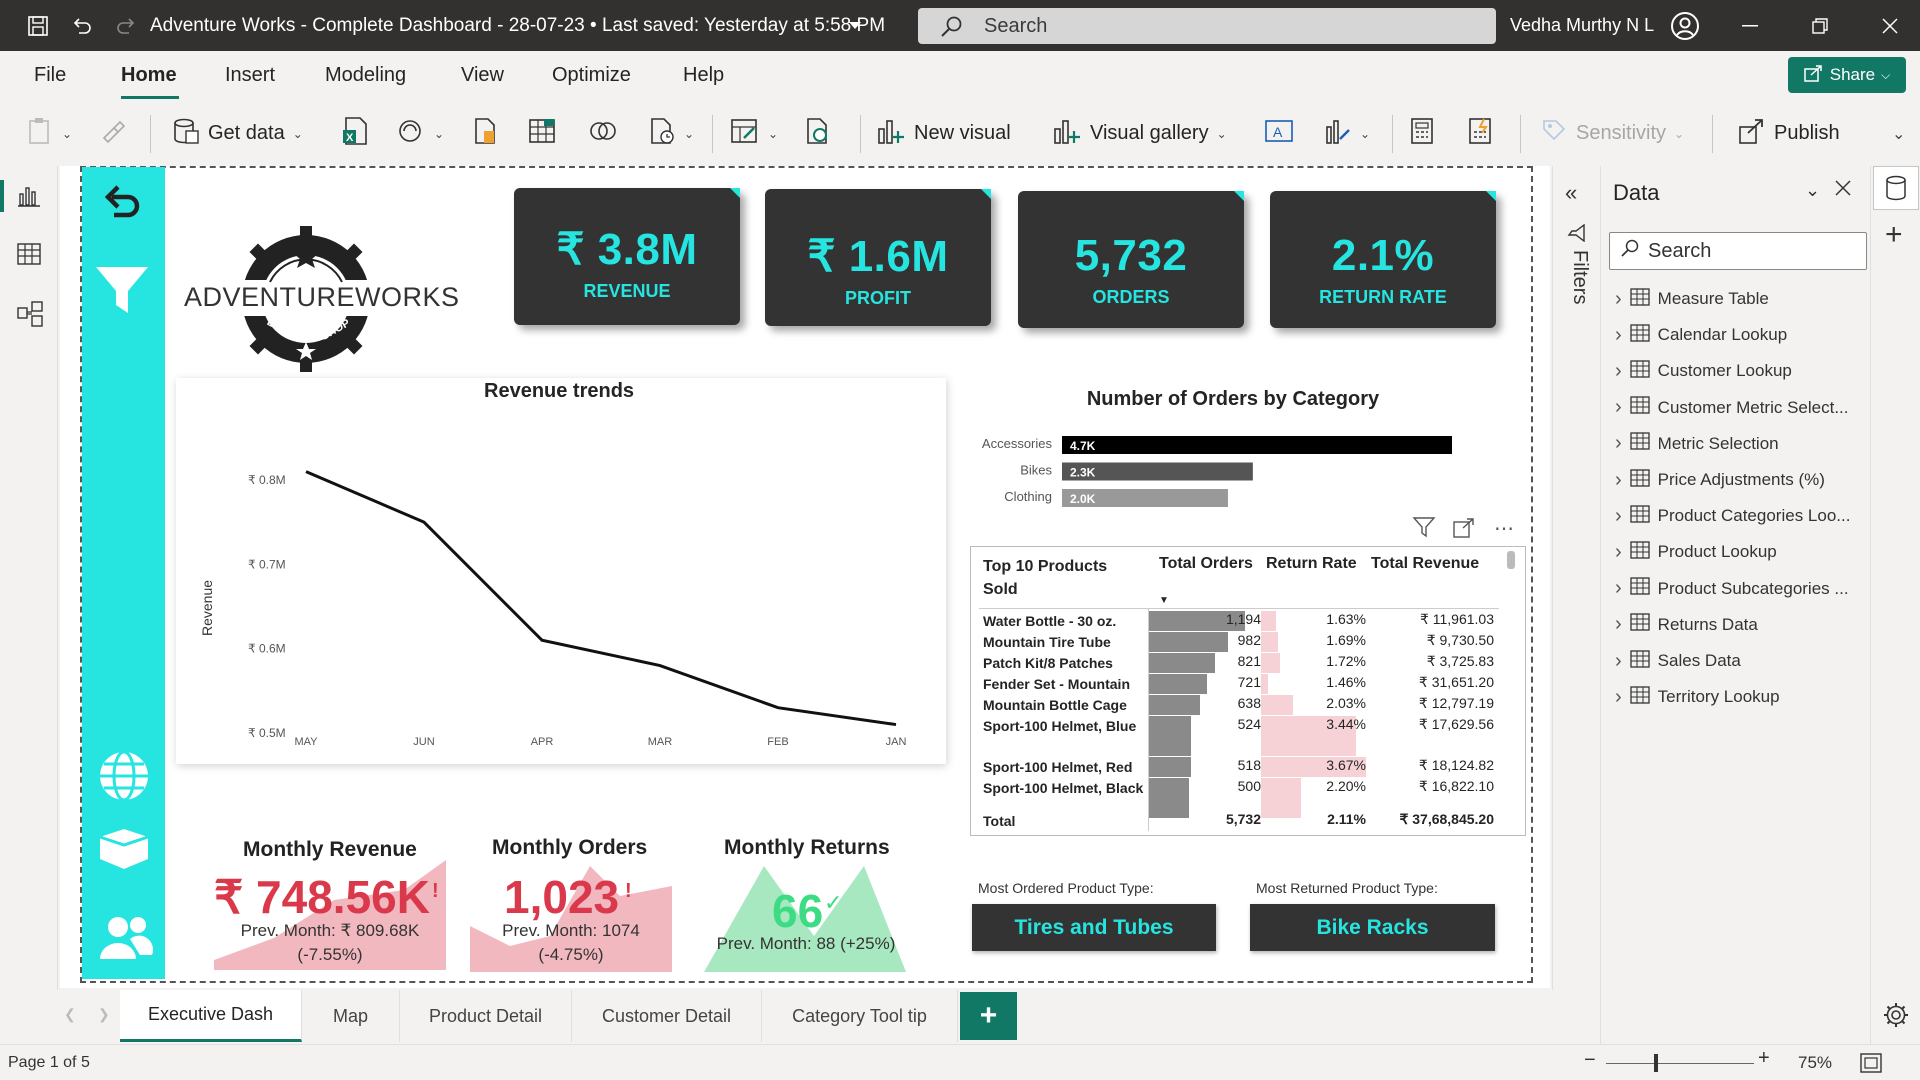  I want to click on data-table-item: › Product Lookup, so click(1696, 552).